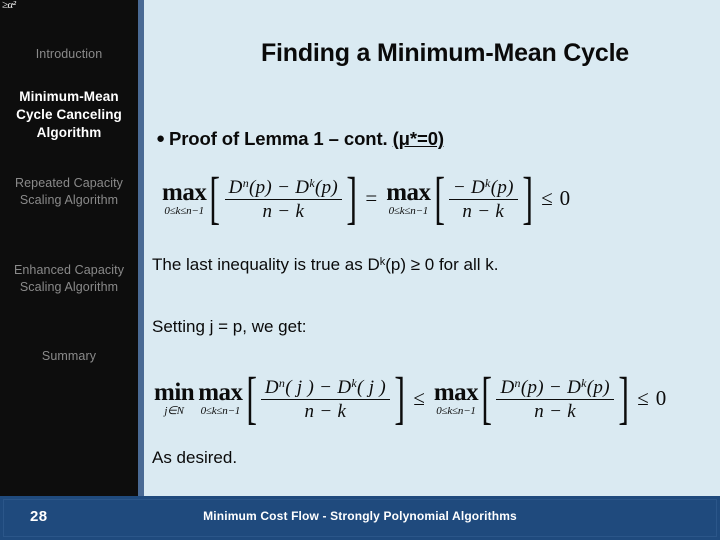 This screenshot has width=720, height=540. What do you see at coordinates (9, 5) in the screenshot?
I see `corner-math-fragment: ≥α²` at bounding box center [9, 5].